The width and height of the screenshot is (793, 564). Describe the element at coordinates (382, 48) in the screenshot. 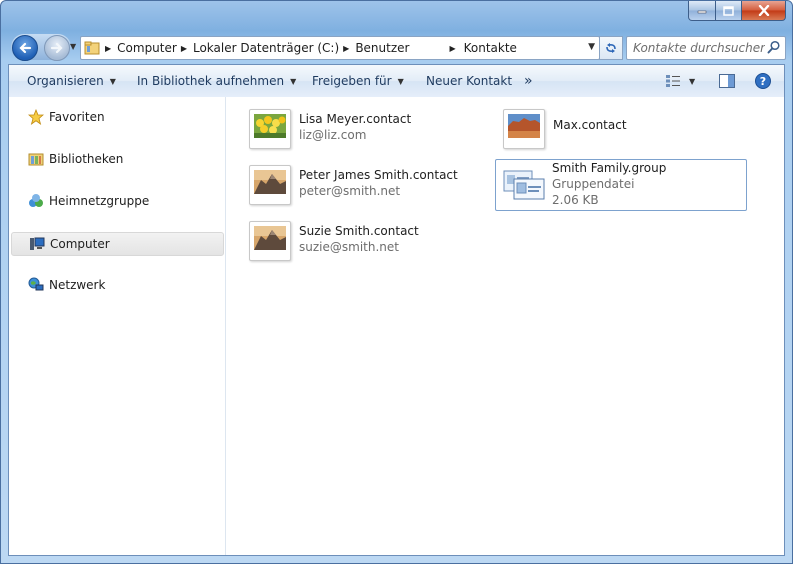

I see `breadcrumb-users: Benutzer` at that location.